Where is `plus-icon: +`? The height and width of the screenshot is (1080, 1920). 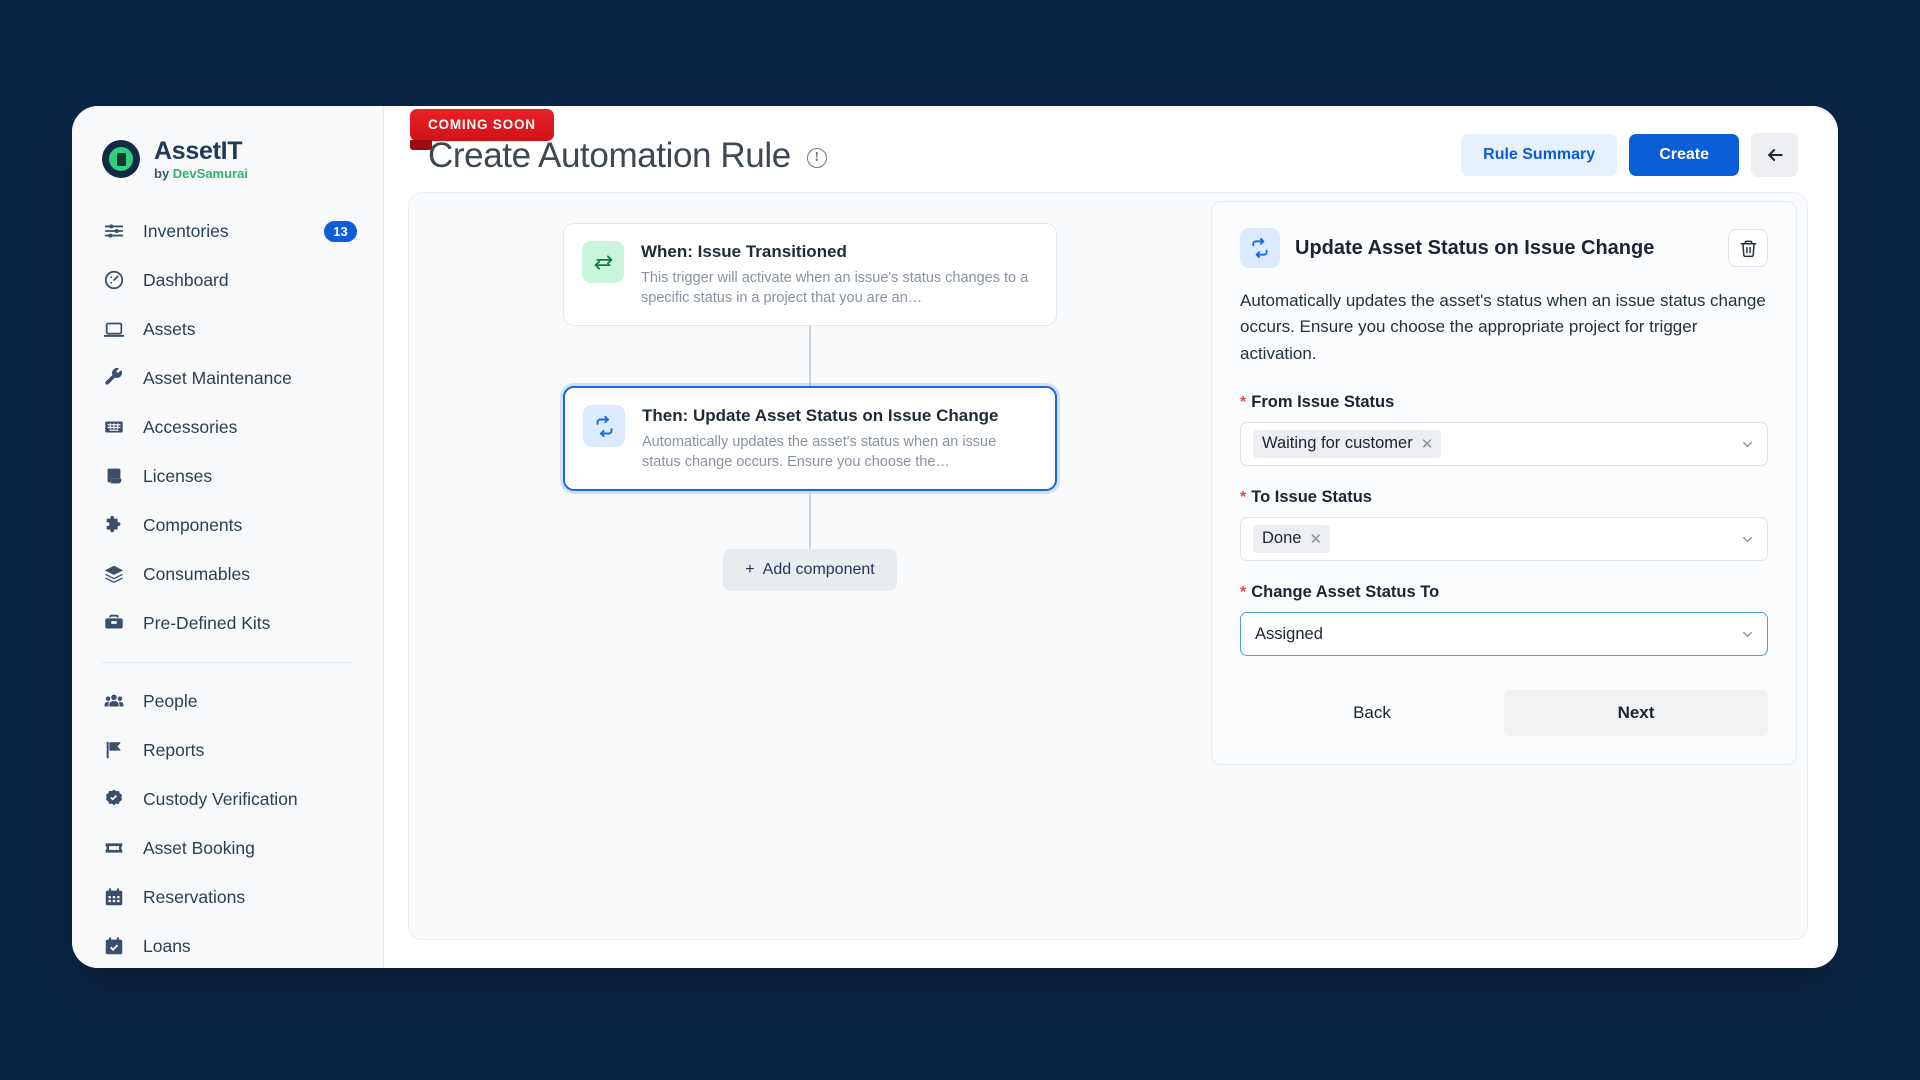 plus-icon: + is located at coordinates (750, 570).